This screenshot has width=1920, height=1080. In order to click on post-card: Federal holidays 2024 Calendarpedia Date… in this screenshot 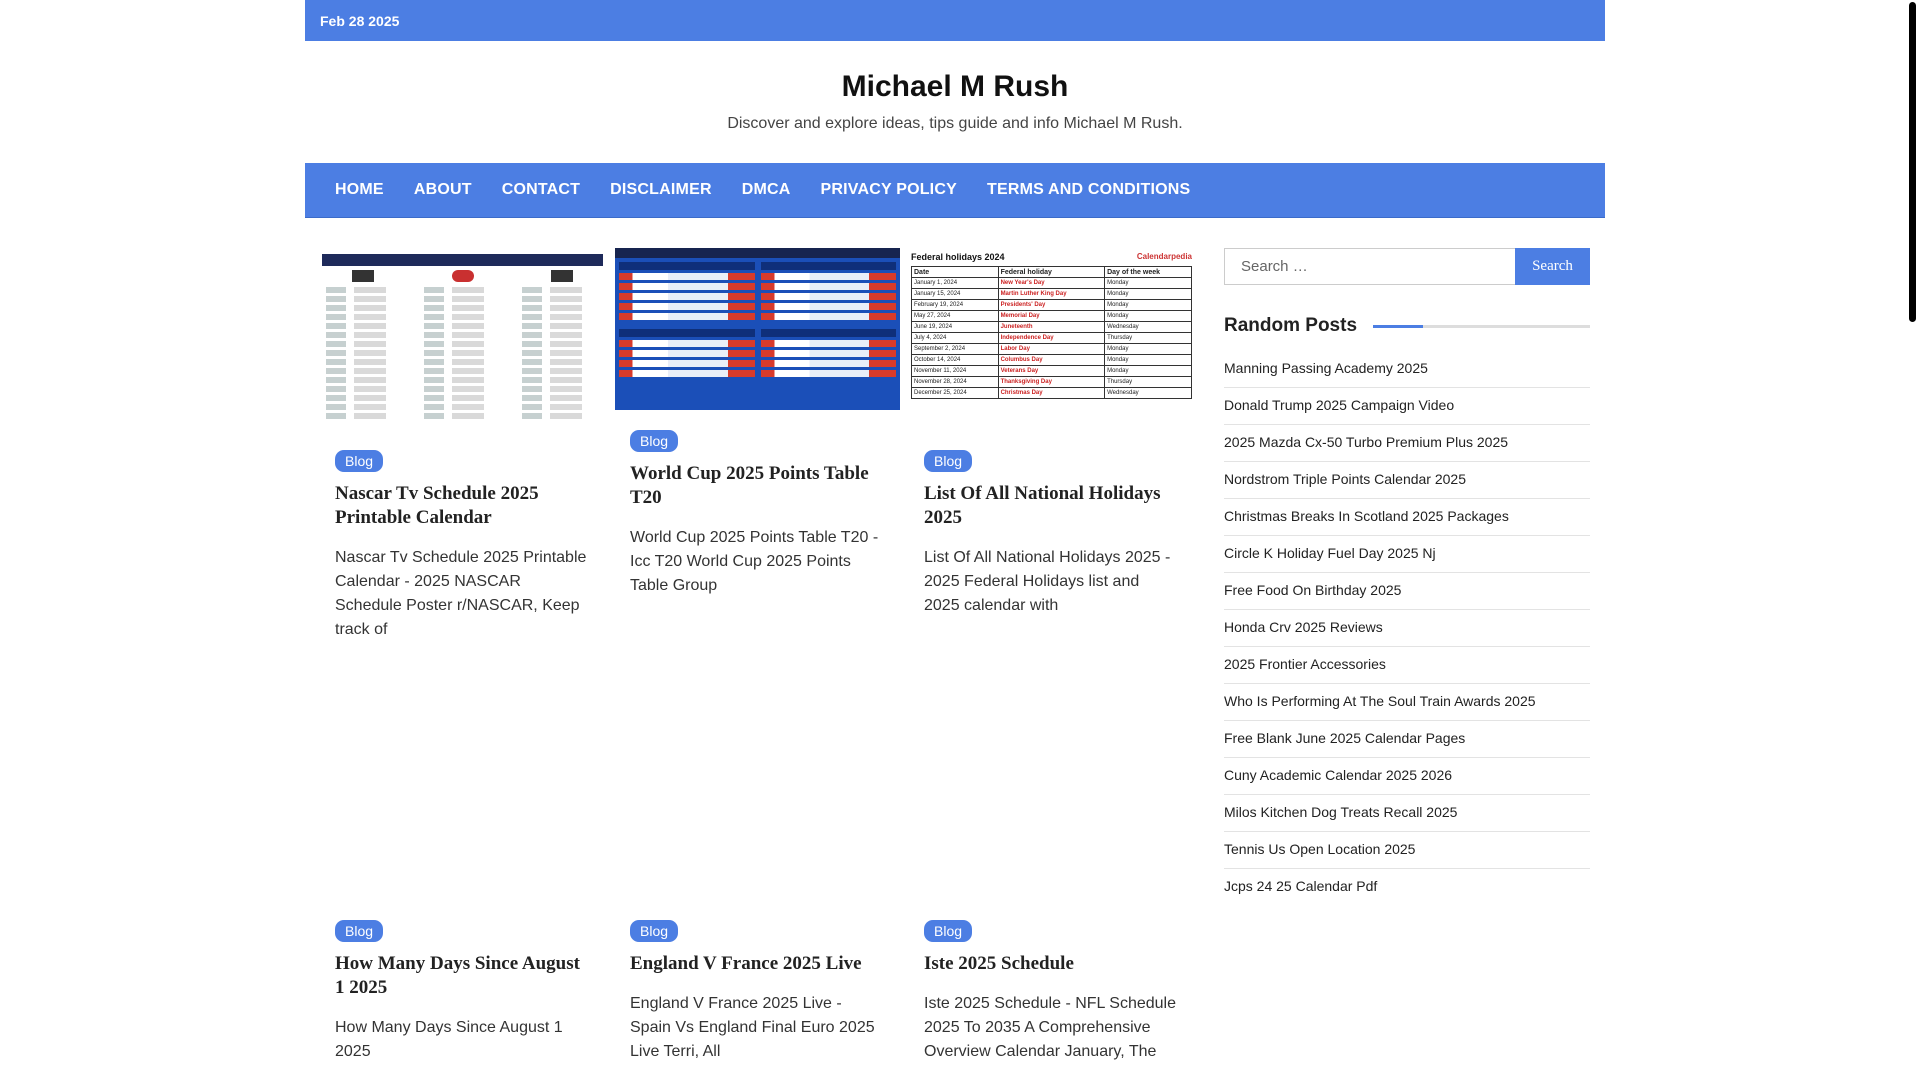, I will do `click(1051, 433)`.